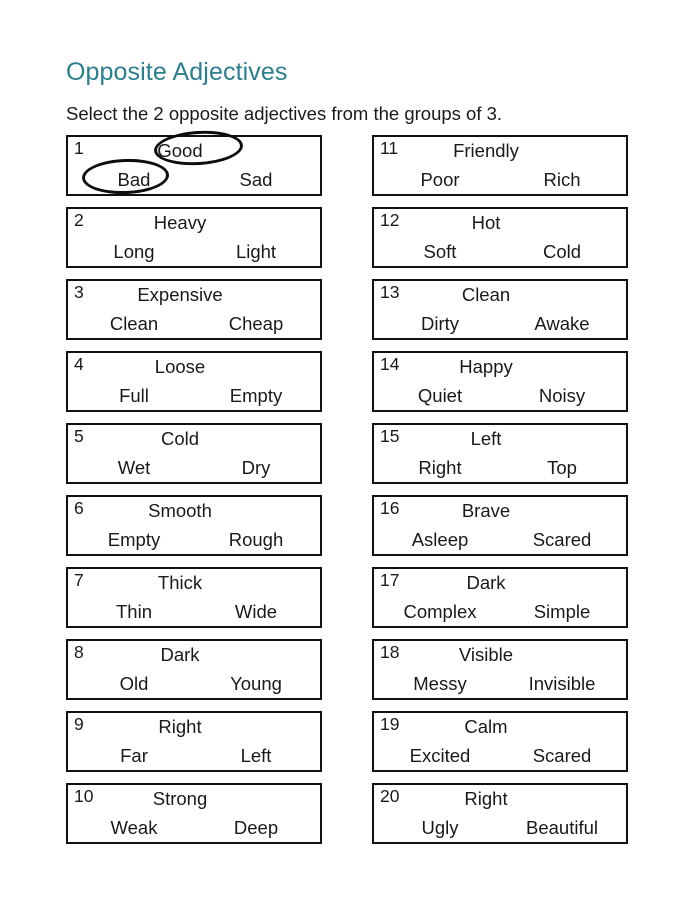 This screenshot has height=903, width=698. Describe the element at coordinates (500, 813) in the screenshot. I see `adjective-group-box: 20 Right Ugly Beautiful` at that location.